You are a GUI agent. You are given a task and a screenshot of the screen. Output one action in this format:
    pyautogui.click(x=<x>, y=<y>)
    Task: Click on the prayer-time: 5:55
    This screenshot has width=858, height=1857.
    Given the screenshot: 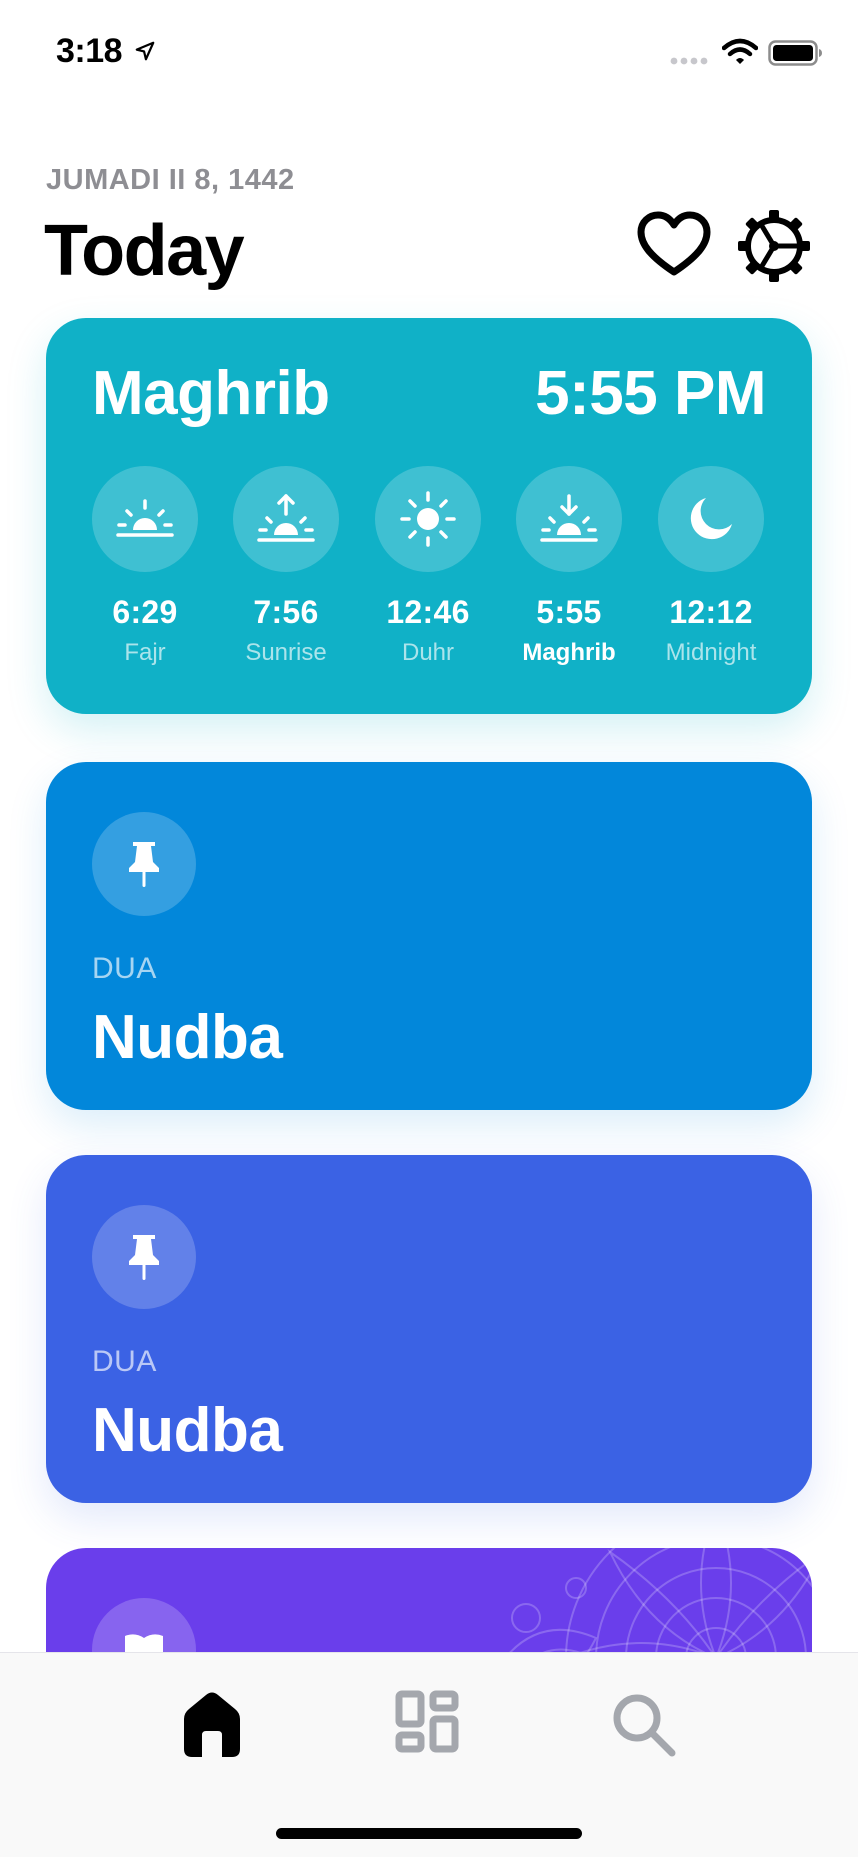 What is the action you would take?
    pyautogui.click(x=569, y=612)
    